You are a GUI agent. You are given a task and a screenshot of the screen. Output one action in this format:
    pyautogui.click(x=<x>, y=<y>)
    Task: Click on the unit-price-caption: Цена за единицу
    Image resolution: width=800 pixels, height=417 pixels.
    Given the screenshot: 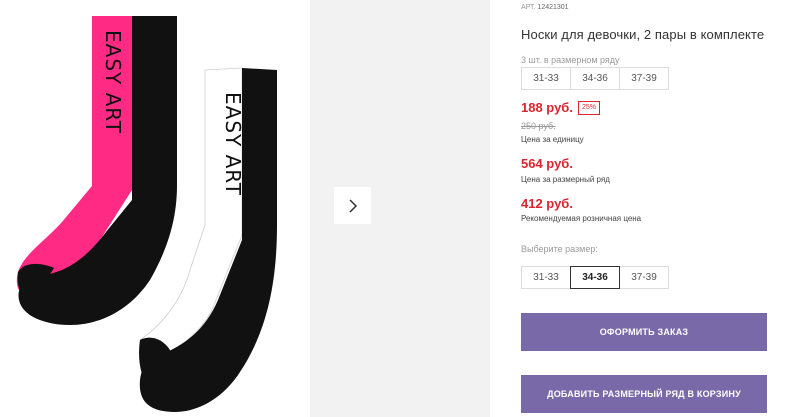 What is the action you would take?
    pyautogui.click(x=552, y=139)
    